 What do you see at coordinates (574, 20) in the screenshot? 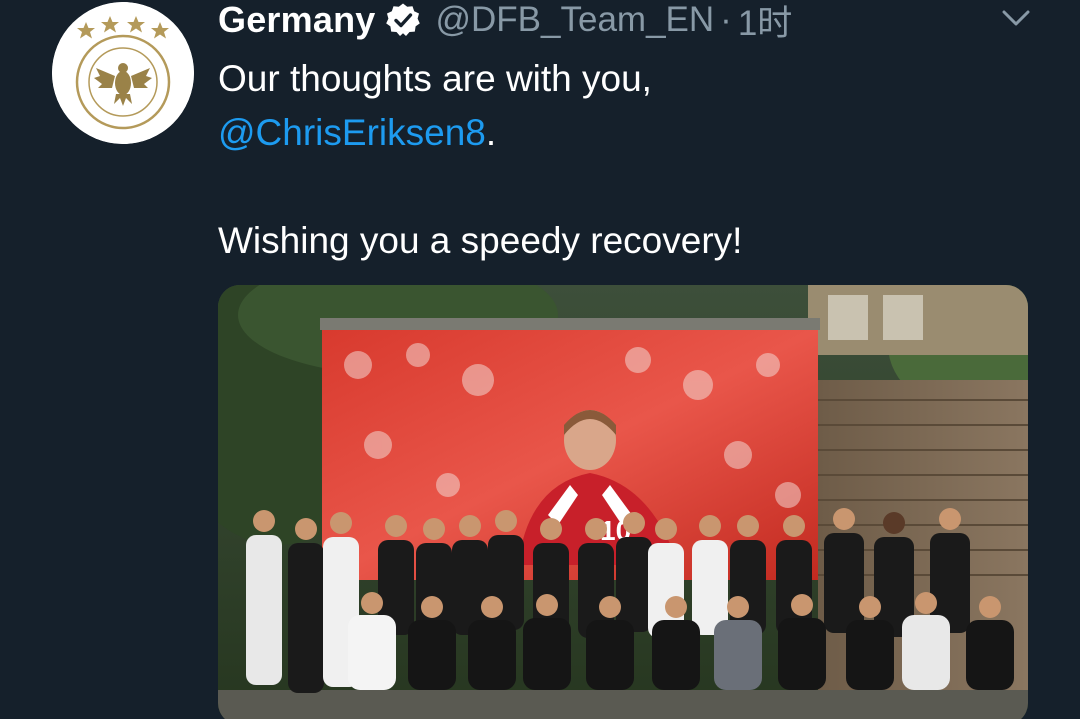
I see `user-handle: @DFB_Team_EN` at bounding box center [574, 20].